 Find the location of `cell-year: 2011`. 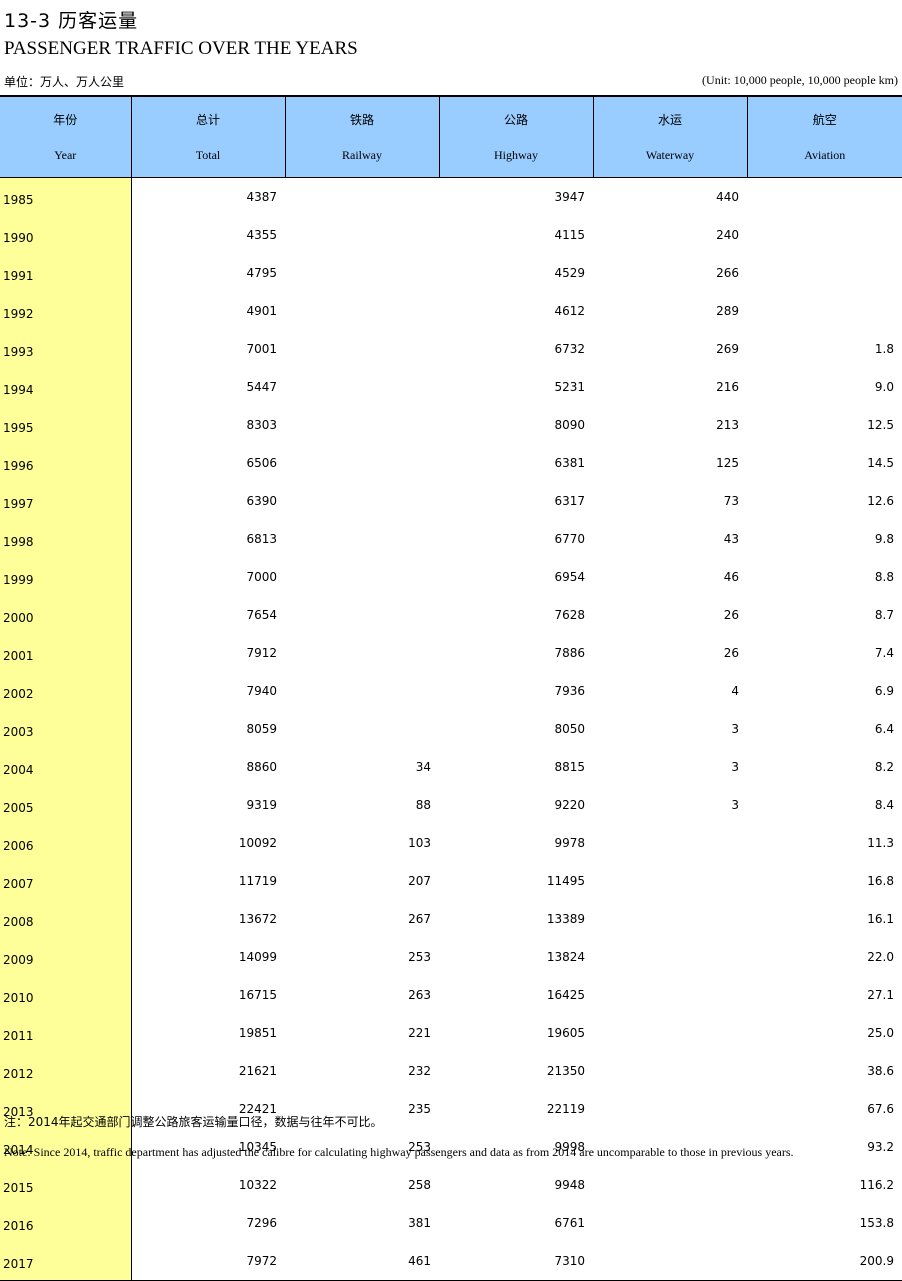

cell-year: 2011 is located at coordinates (66, 1033).